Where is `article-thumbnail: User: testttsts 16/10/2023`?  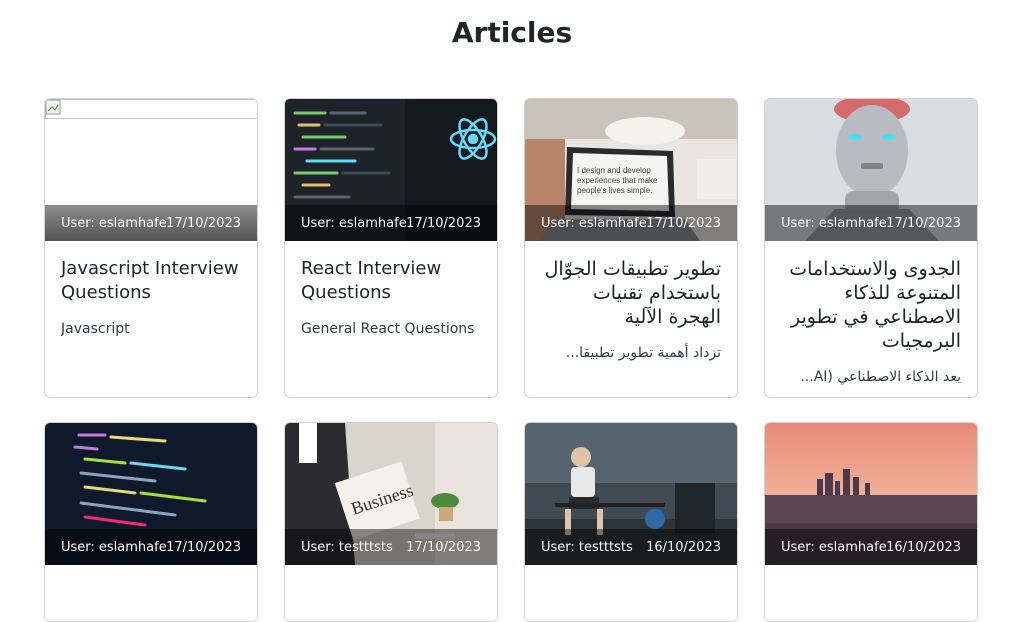 article-thumbnail: User: testttsts 16/10/2023 is located at coordinates (631, 494).